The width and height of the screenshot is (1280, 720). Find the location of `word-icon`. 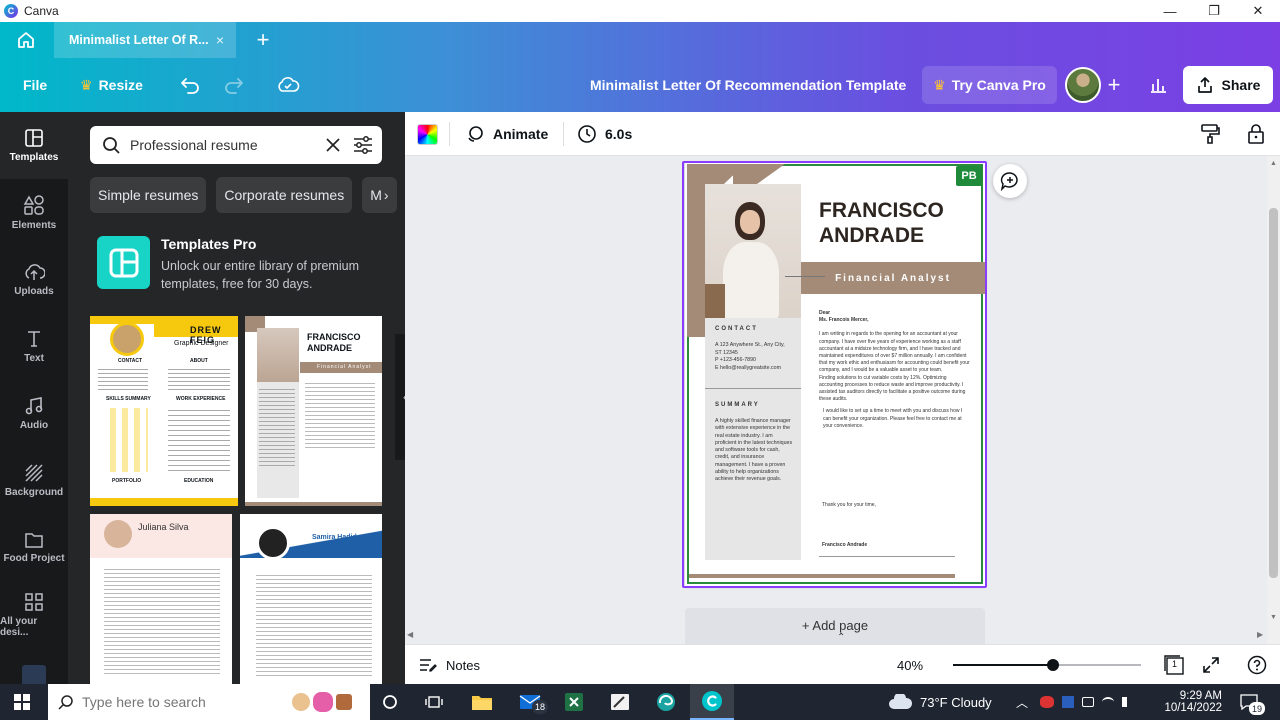

word-icon is located at coordinates (1068, 702).